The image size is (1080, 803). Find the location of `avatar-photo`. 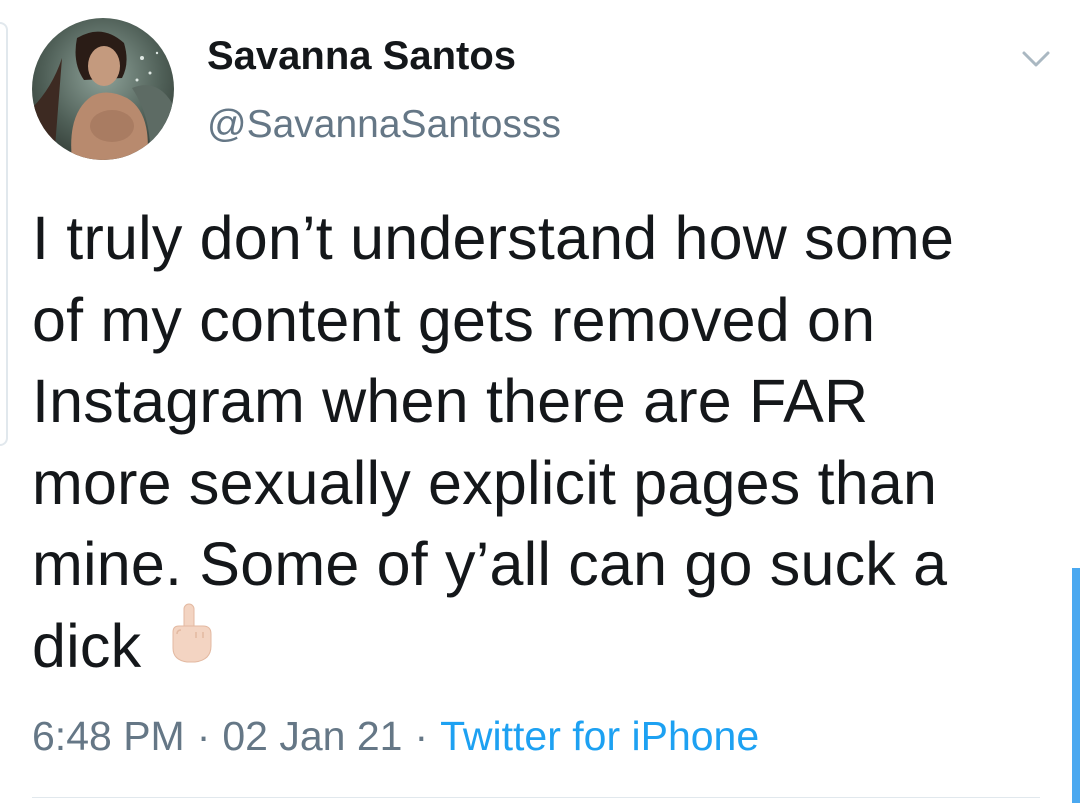

avatar-photo is located at coordinates (103, 89).